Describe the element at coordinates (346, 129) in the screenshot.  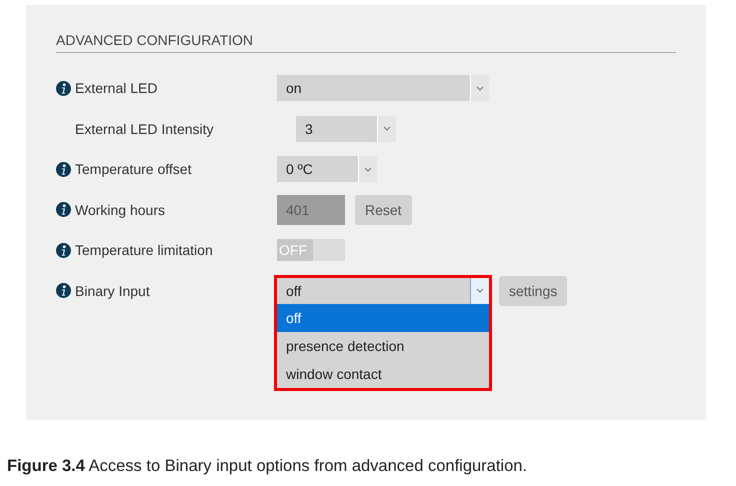
I see `dropdown: 3` at that location.